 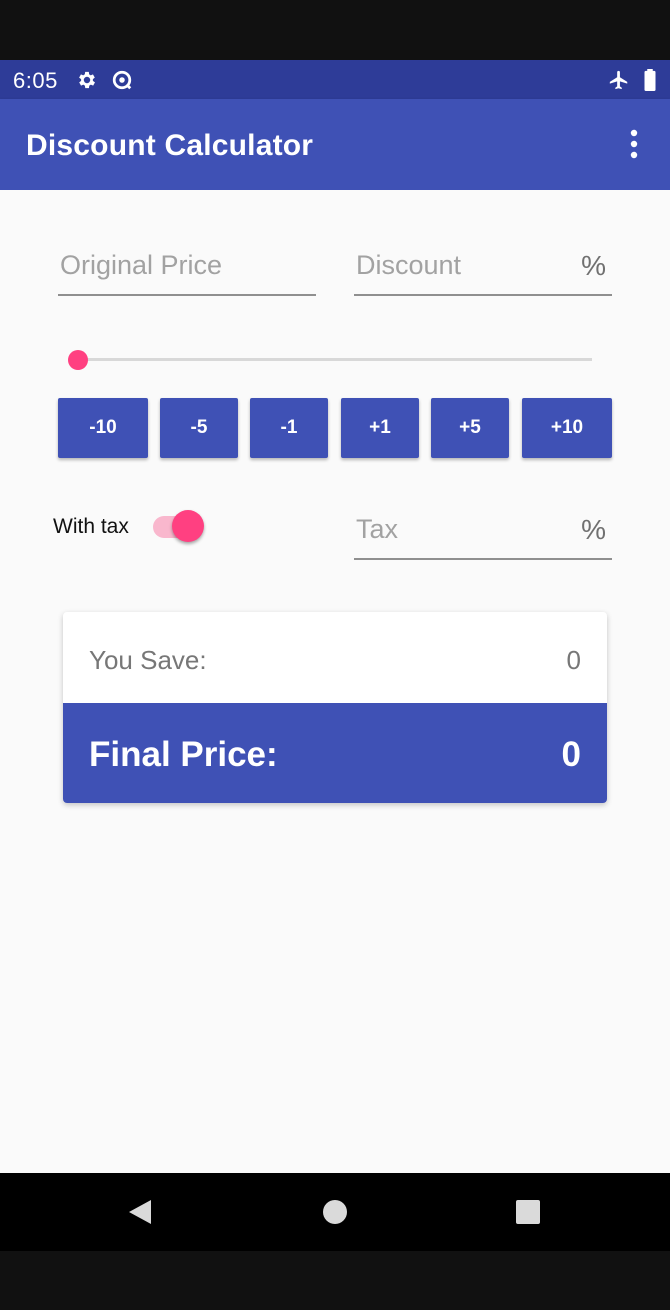 I want to click on navigation-bar, so click(x=335, y=1212).